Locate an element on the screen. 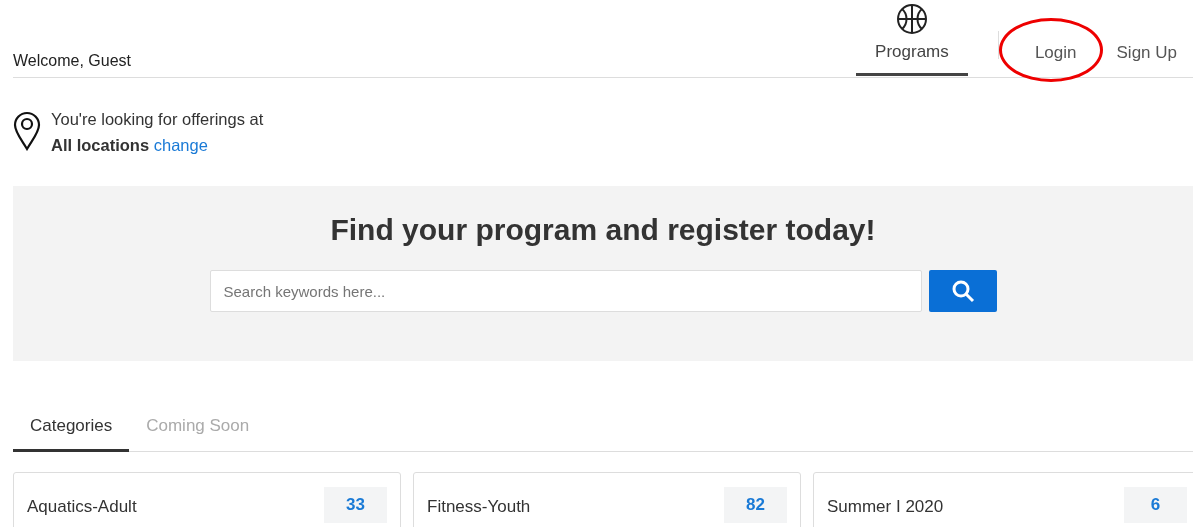  basketball-icon is located at coordinates (911, 18).